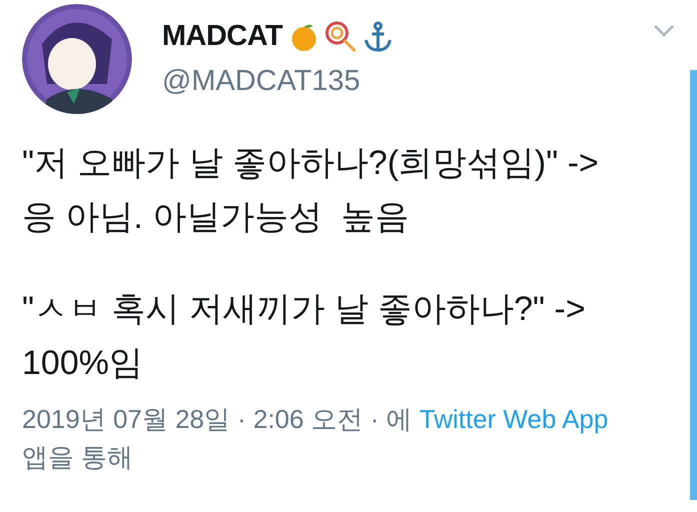  I want to click on user-name: MADCAT, so click(222, 36).